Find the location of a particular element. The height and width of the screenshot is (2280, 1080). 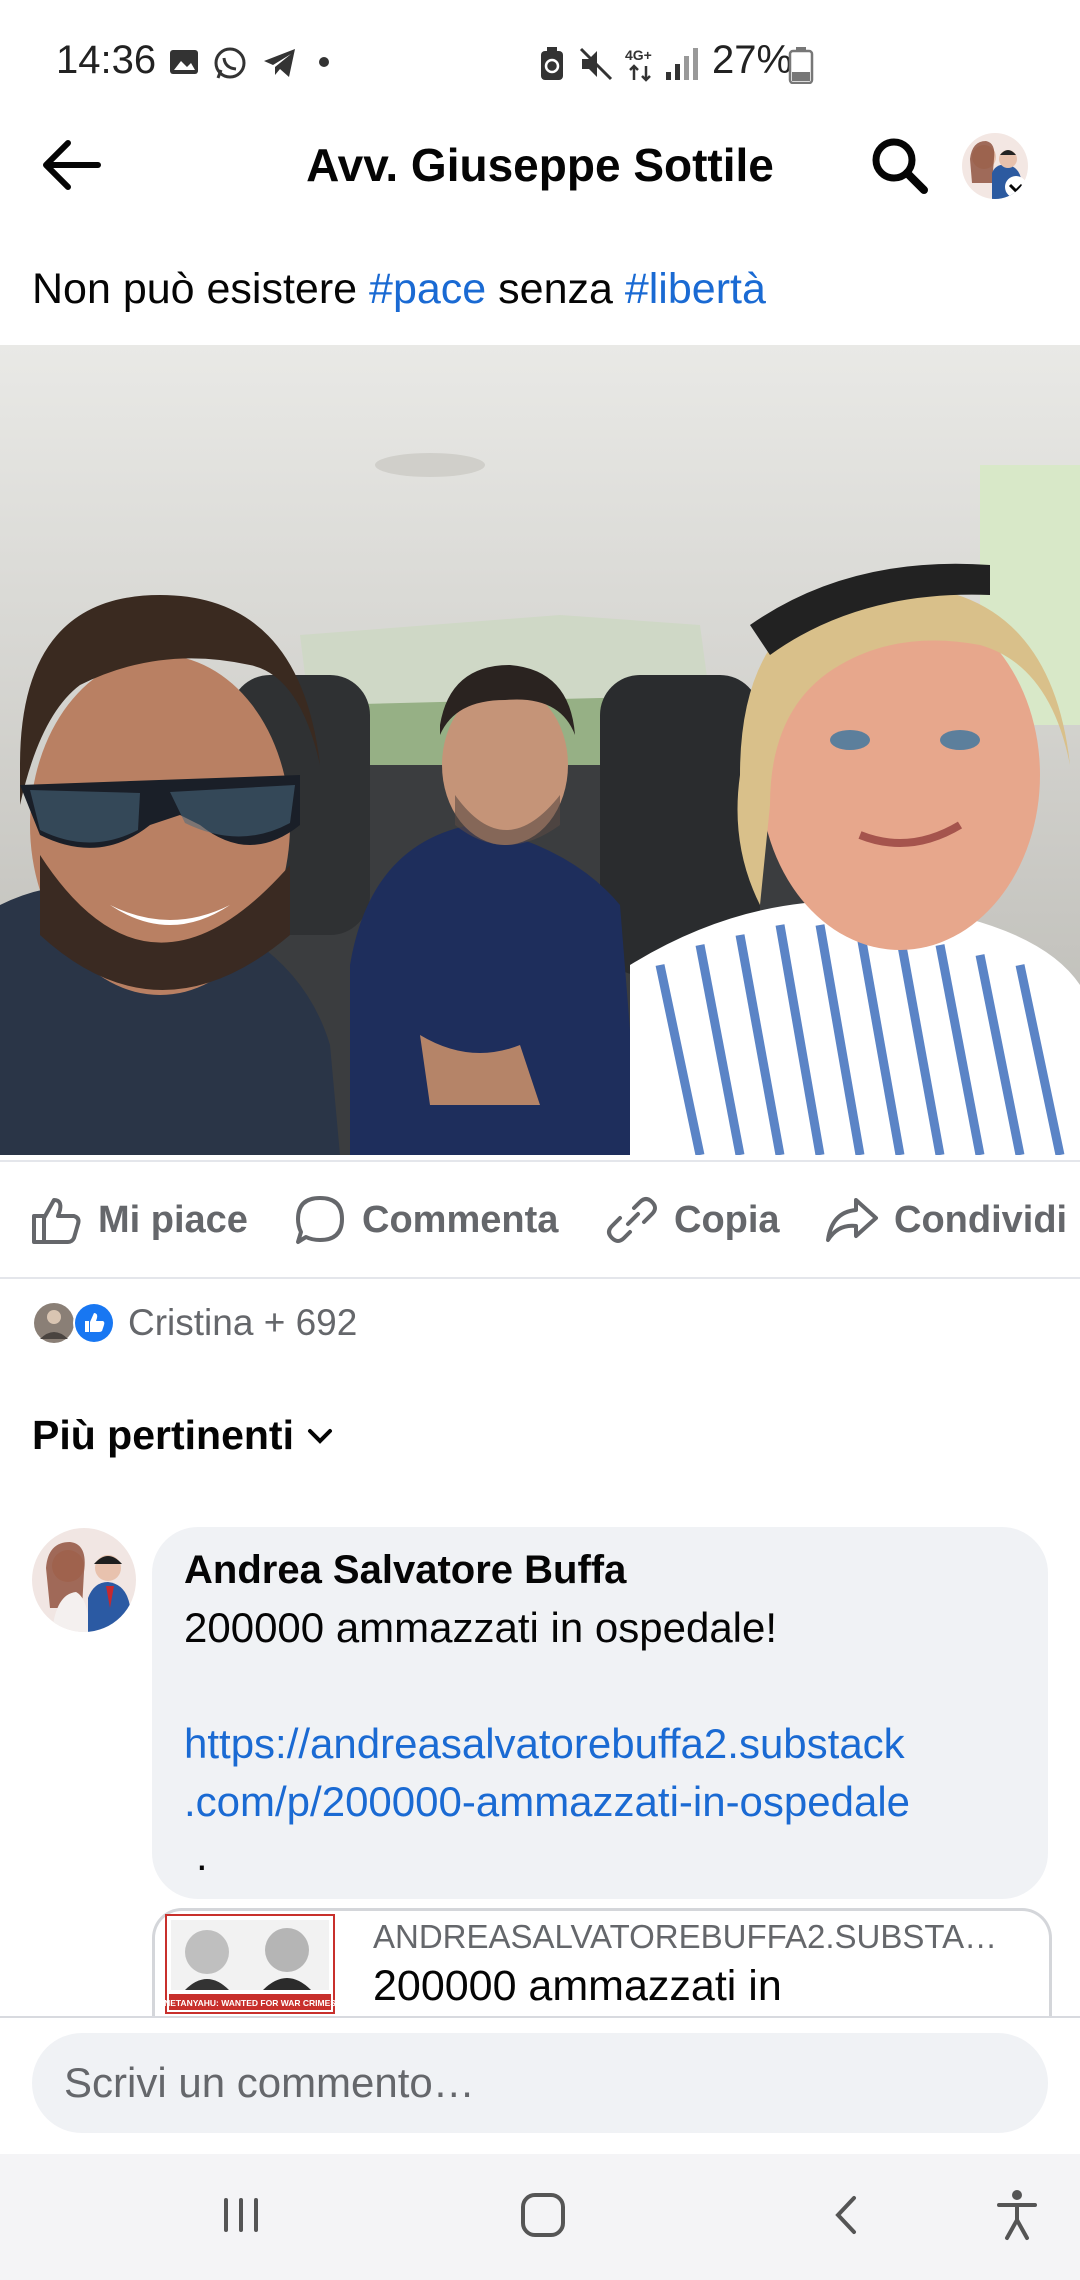

signal-icon is located at coordinates (682, 64).